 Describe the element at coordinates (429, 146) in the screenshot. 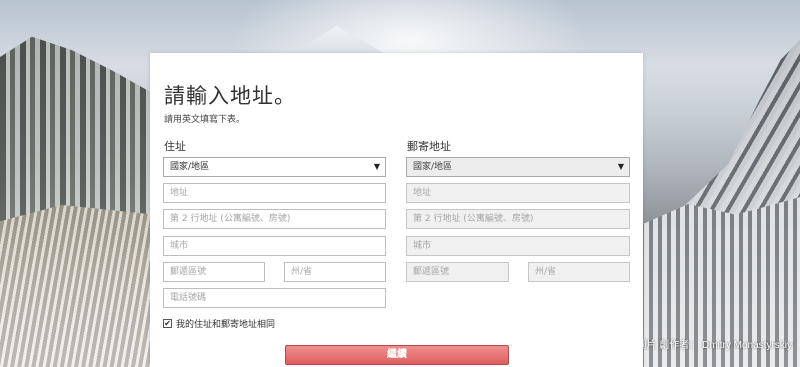

I see `mailing-label: 郵寄地址` at that location.